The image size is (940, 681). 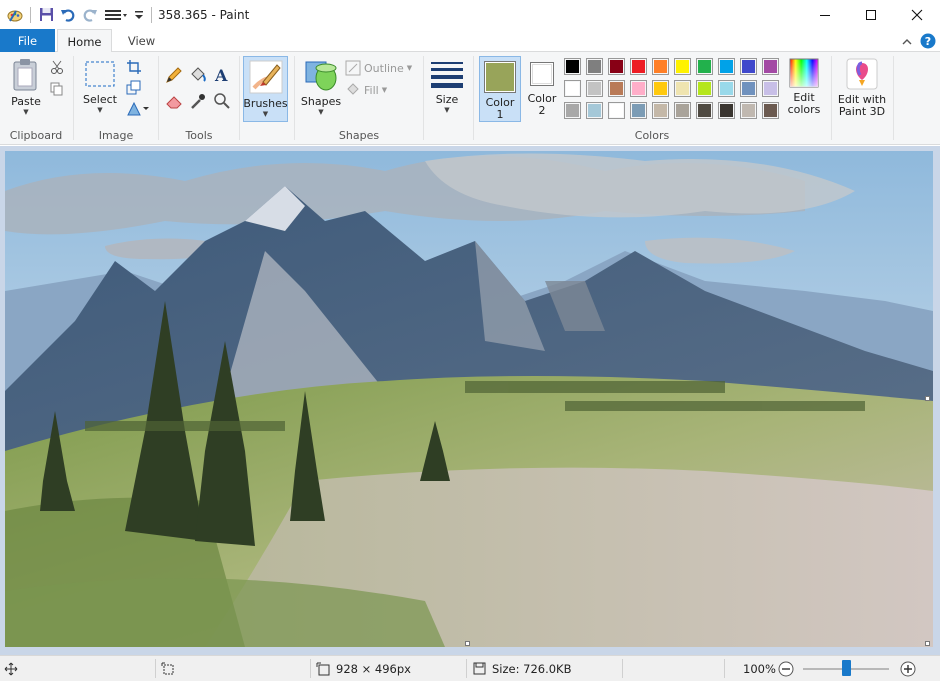 What do you see at coordinates (917, 14) in the screenshot?
I see `close-button` at bounding box center [917, 14].